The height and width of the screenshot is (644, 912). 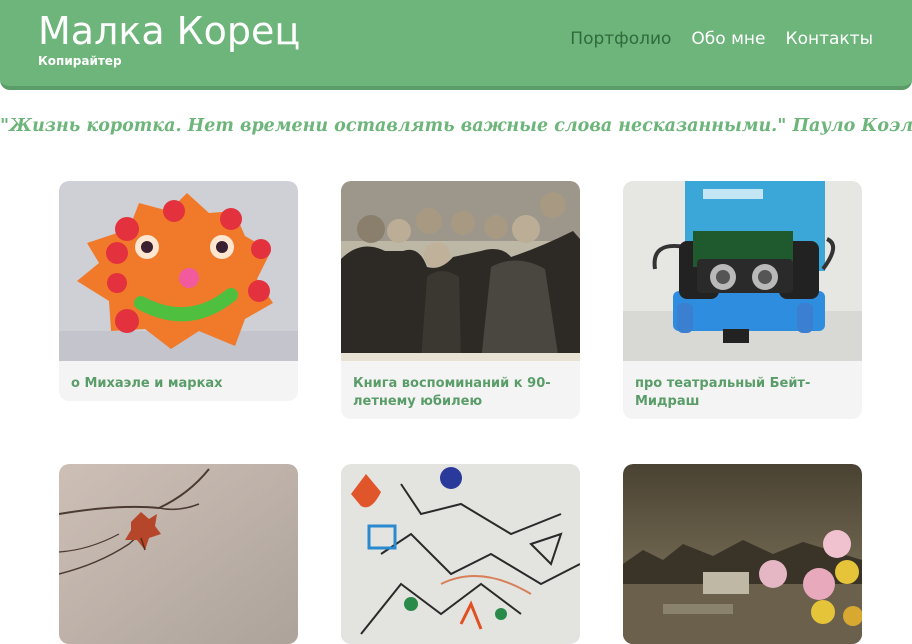 I want to click on main-nav: Портфолио Обо мне Контакты, so click(x=721, y=39).